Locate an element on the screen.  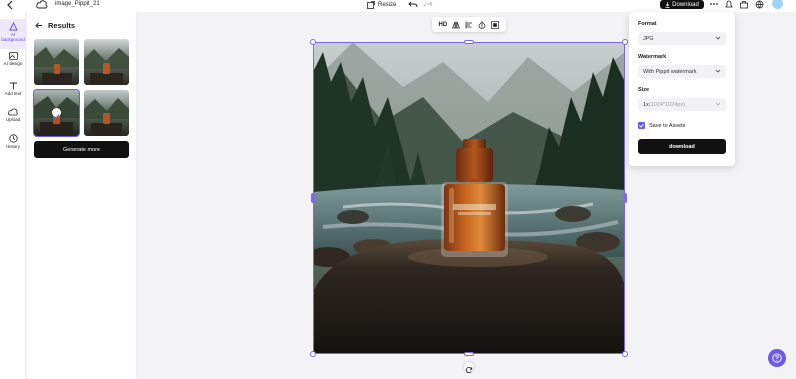
rail-label: Upload is located at coordinates (13, 119).